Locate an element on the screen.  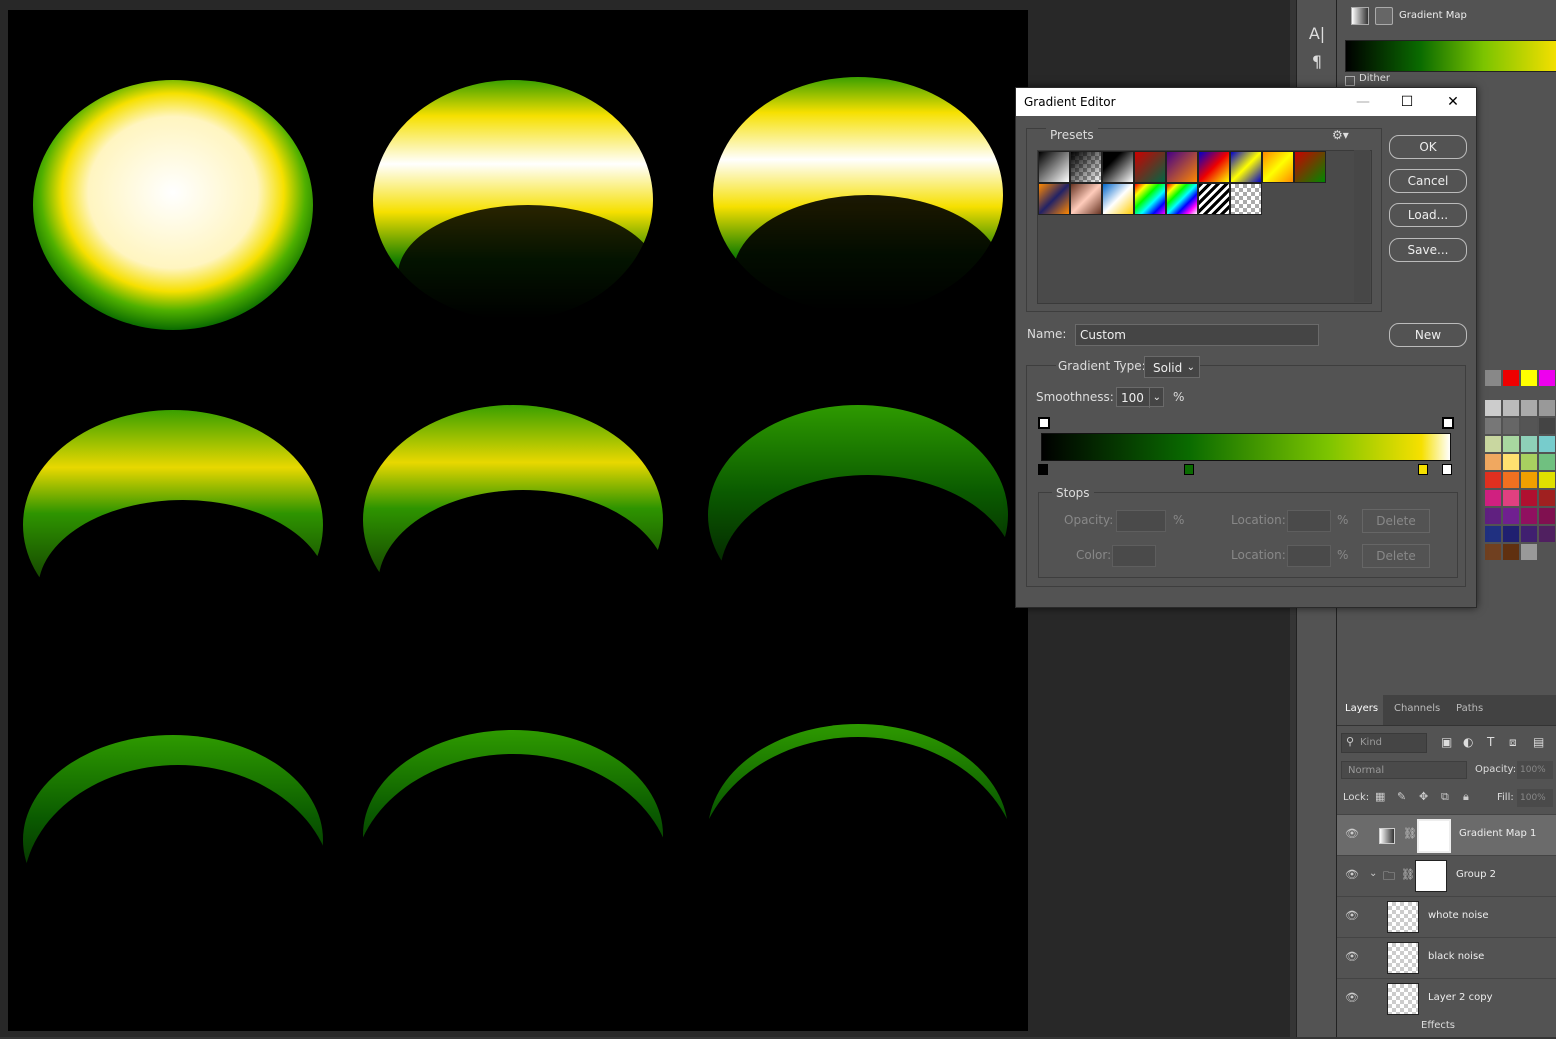
layer-name: Gradient Map 1 is located at coordinates (1497, 833).